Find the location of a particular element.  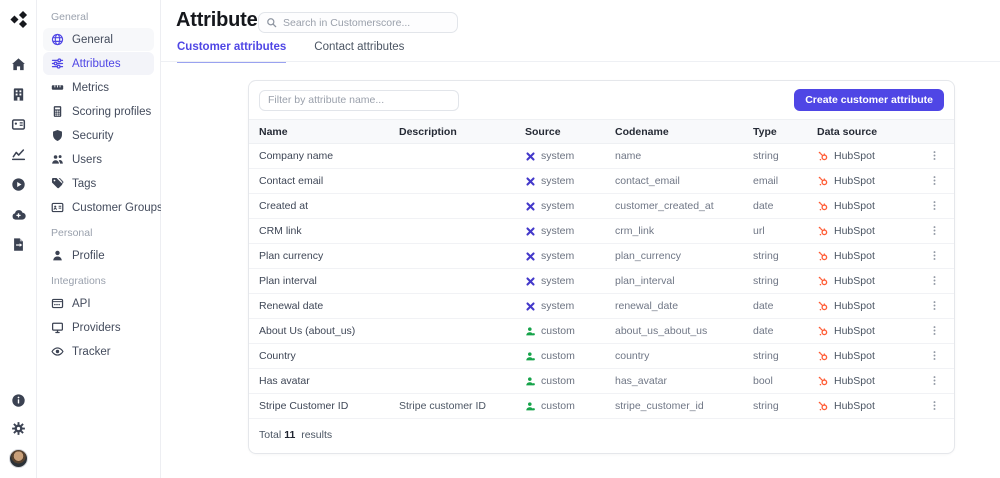

sidebar-item-metrics: Metrics is located at coordinates (98, 87).